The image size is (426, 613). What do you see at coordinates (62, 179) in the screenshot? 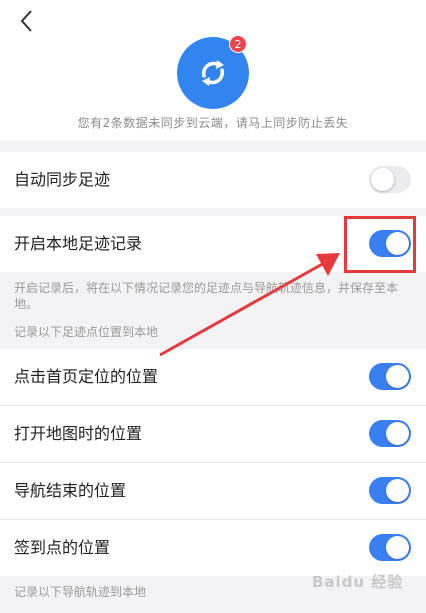
I see `auto-sync-label: 自动同步足迹` at bounding box center [62, 179].